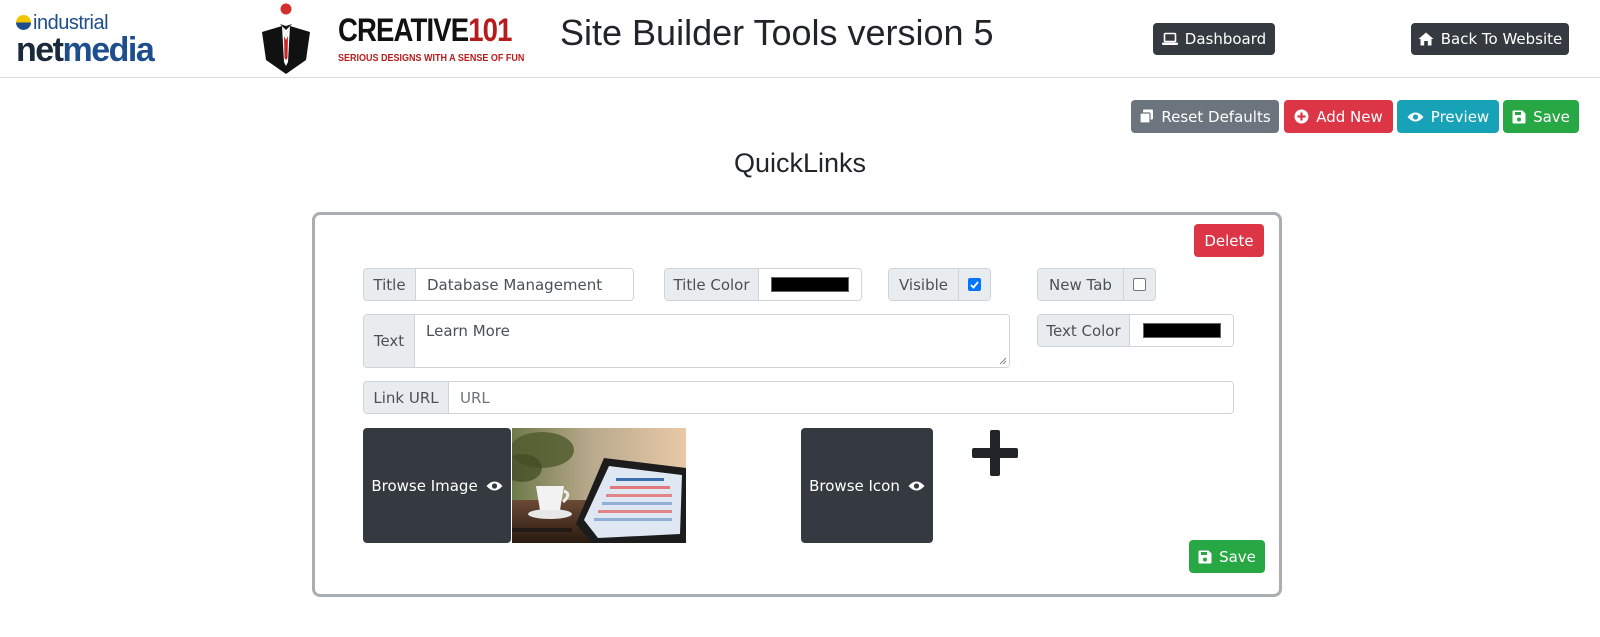 This screenshot has width=1600, height=637. I want to click on logo-creative-text: CREATIVE101, so click(425, 30).